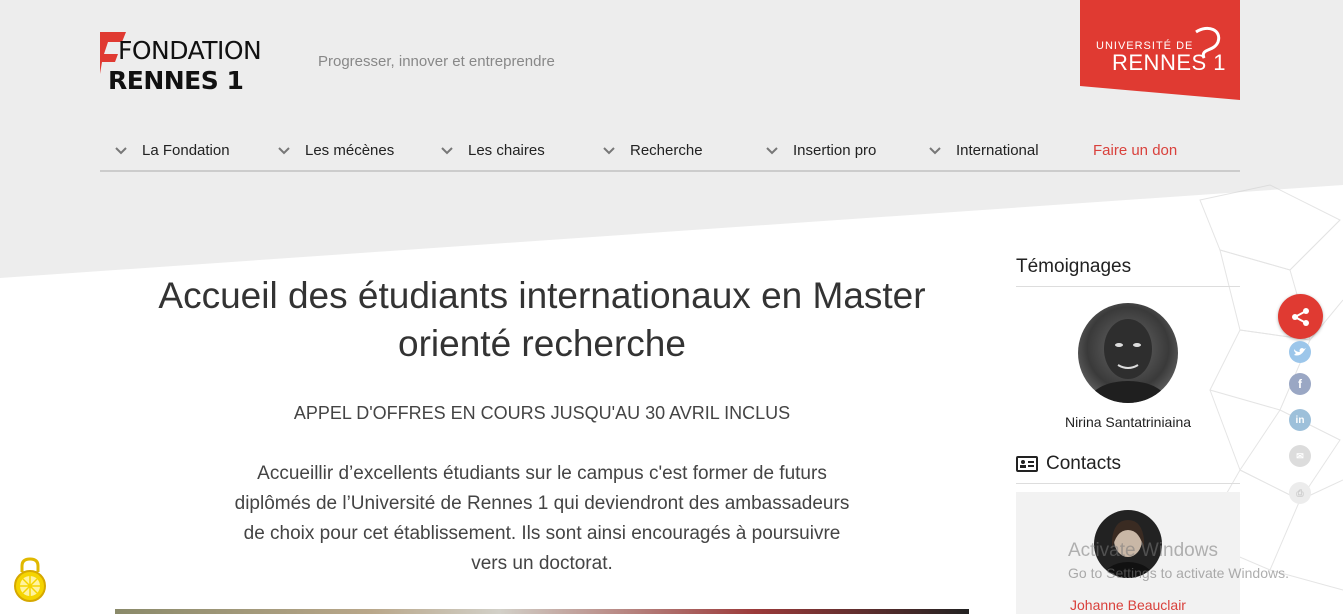 The image size is (1343, 614). What do you see at coordinates (1135, 150) in the screenshot?
I see `nav-donate-link: Faire un don` at bounding box center [1135, 150].